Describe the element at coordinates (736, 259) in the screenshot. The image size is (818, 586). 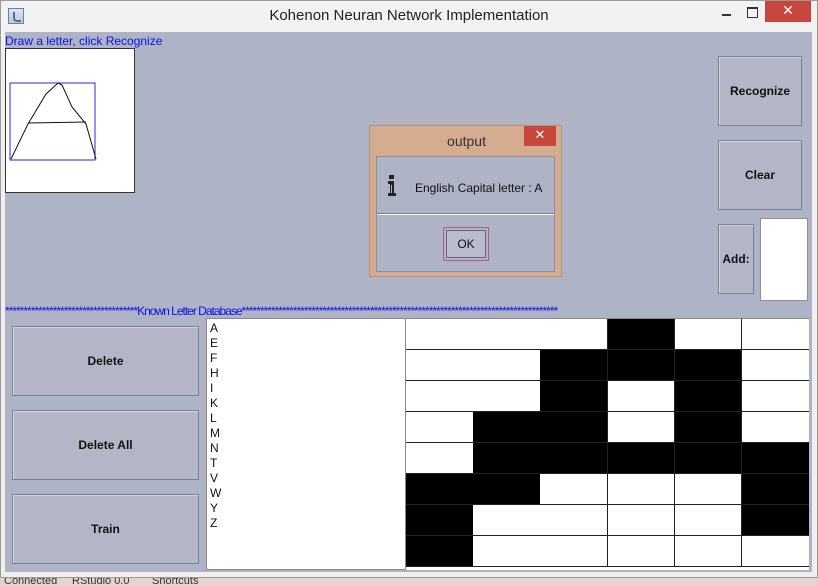
I see `add-button: Add:` at that location.